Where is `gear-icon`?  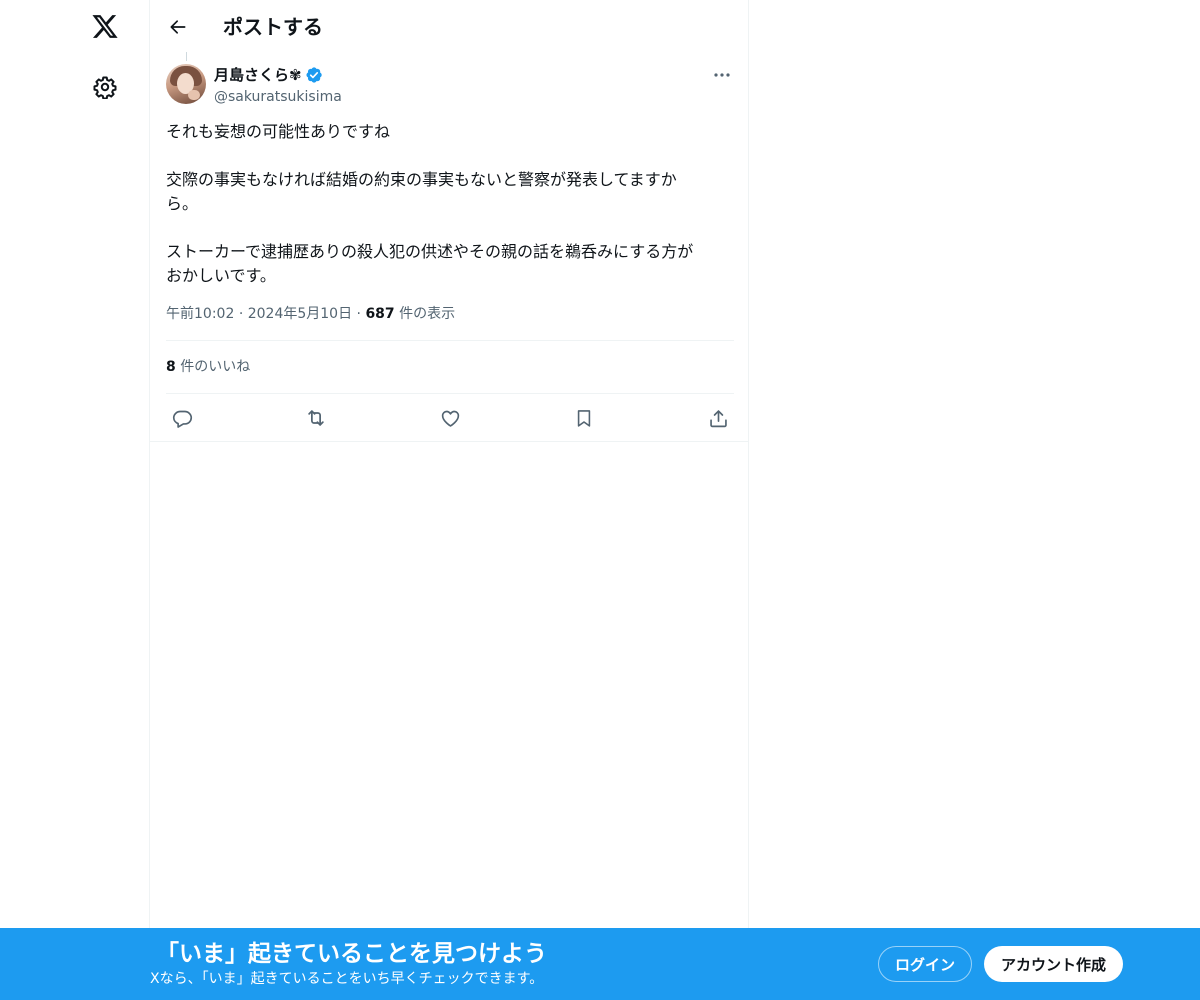
gear-icon is located at coordinates (105, 87).